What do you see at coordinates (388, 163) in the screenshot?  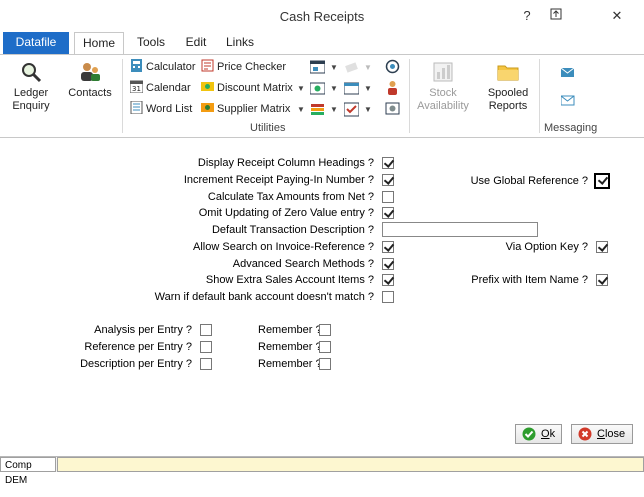 I see `display-column-headings-checkbox` at bounding box center [388, 163].